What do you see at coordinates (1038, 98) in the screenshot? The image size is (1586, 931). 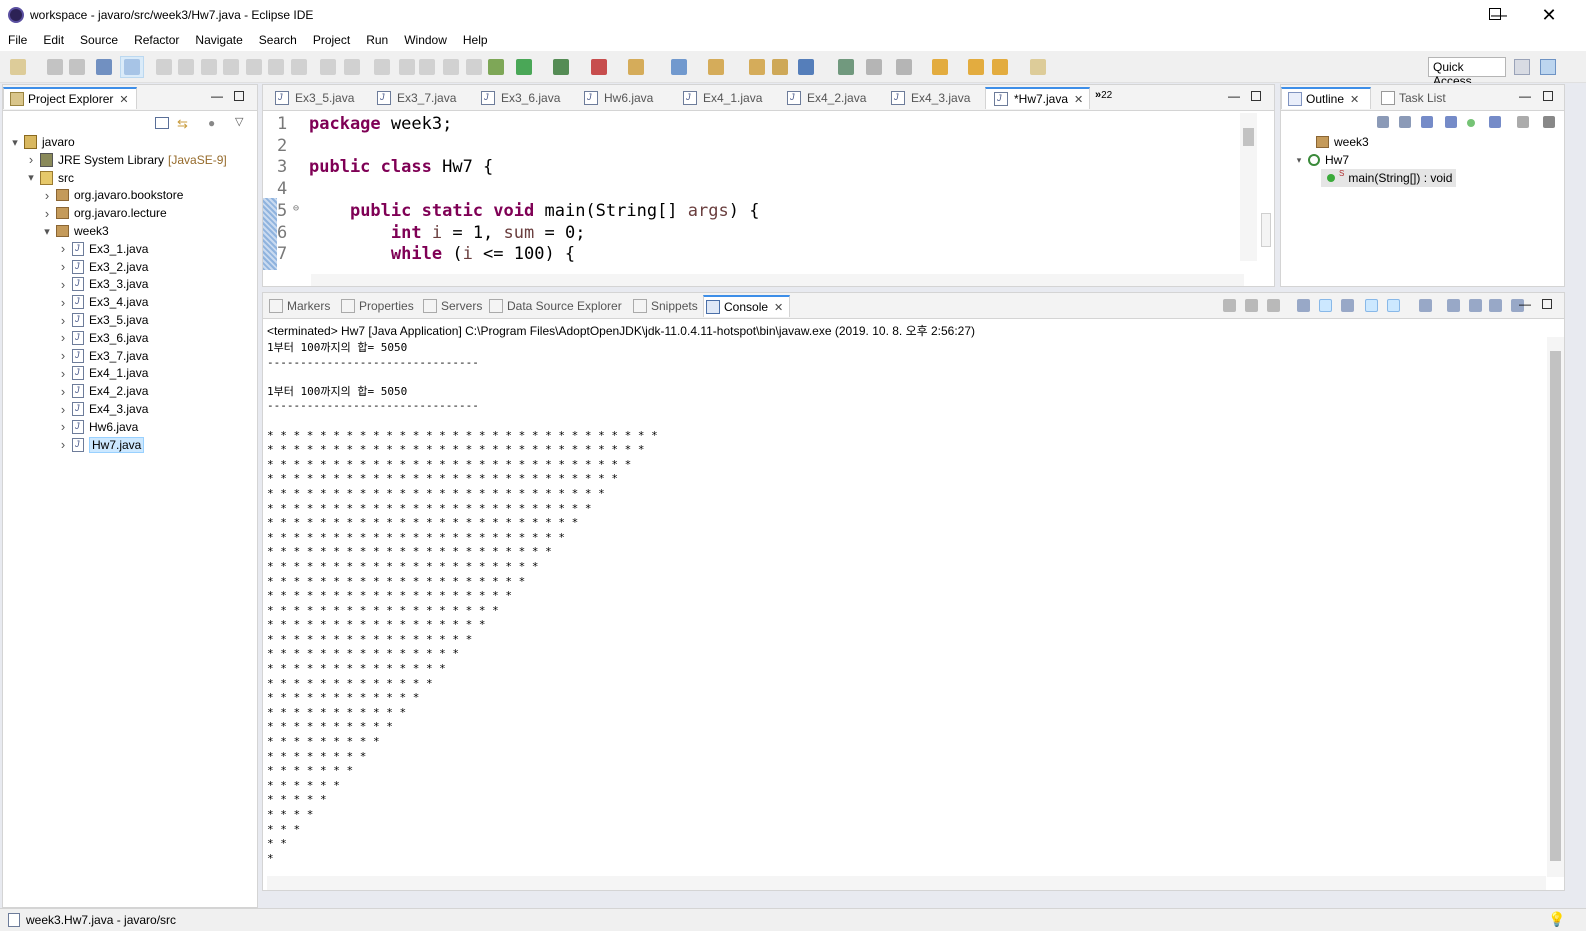 I see `tab--hw7-java: *Hw7.java ✕` at bounding box center [1038, 98].